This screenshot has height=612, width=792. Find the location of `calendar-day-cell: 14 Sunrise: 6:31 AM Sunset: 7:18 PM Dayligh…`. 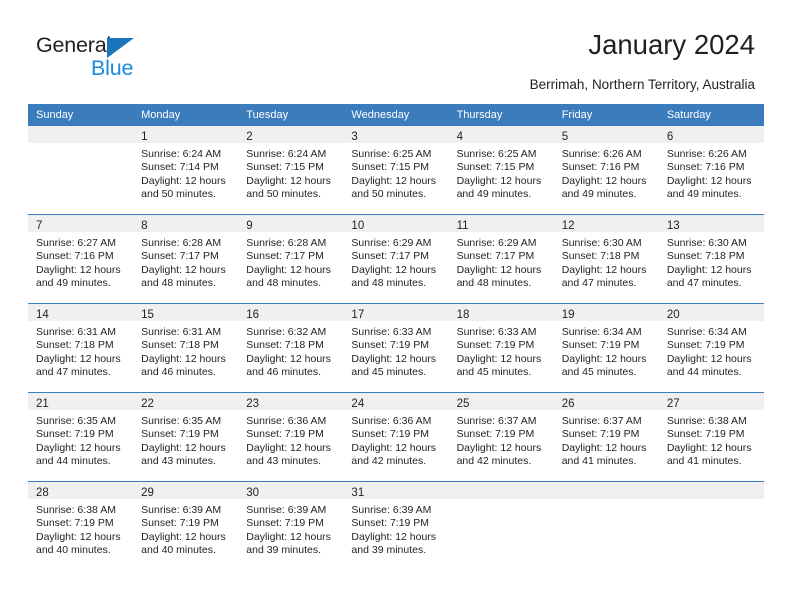

calendar-day-cell: 14 Sunrise: 6:31 AM Sunset: 7:18 PM Dayligh… is located at coordinates (81, 348).